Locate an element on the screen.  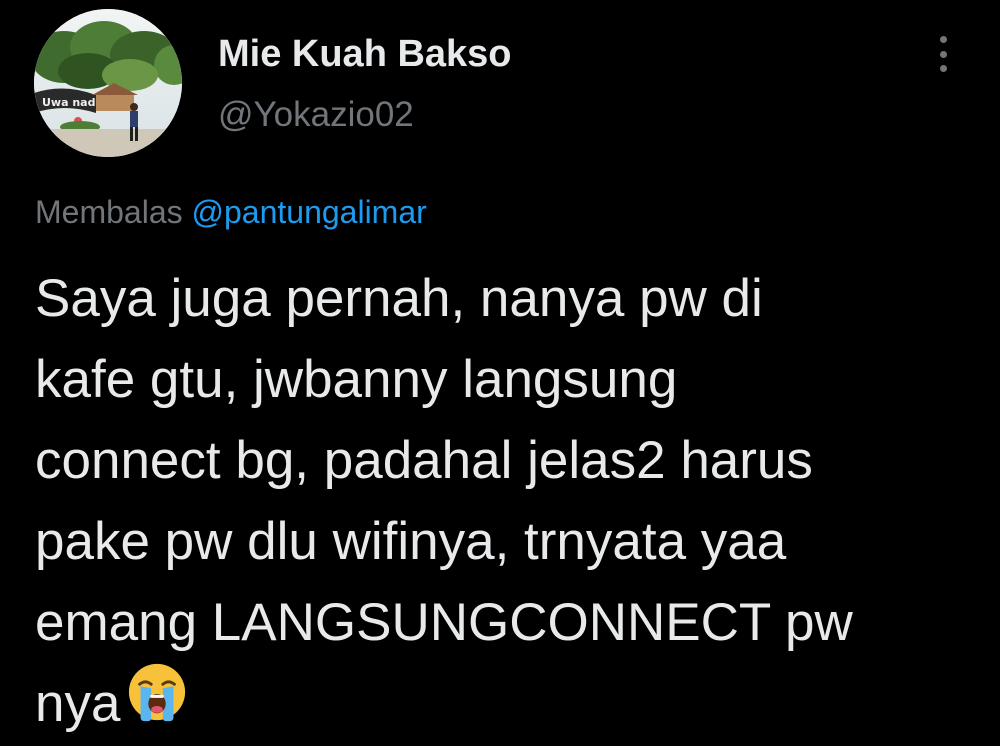
loudly-crying-face-icon is located at coordinates (157, 703).